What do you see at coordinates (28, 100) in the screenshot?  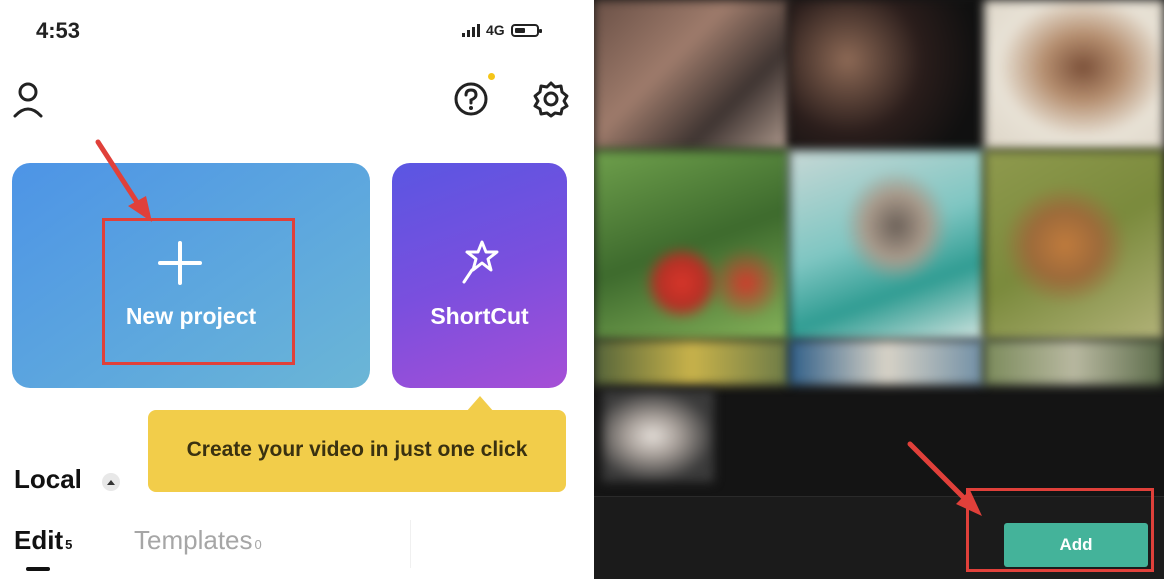 I see `profile-icon` at bounding box center [28, 100].